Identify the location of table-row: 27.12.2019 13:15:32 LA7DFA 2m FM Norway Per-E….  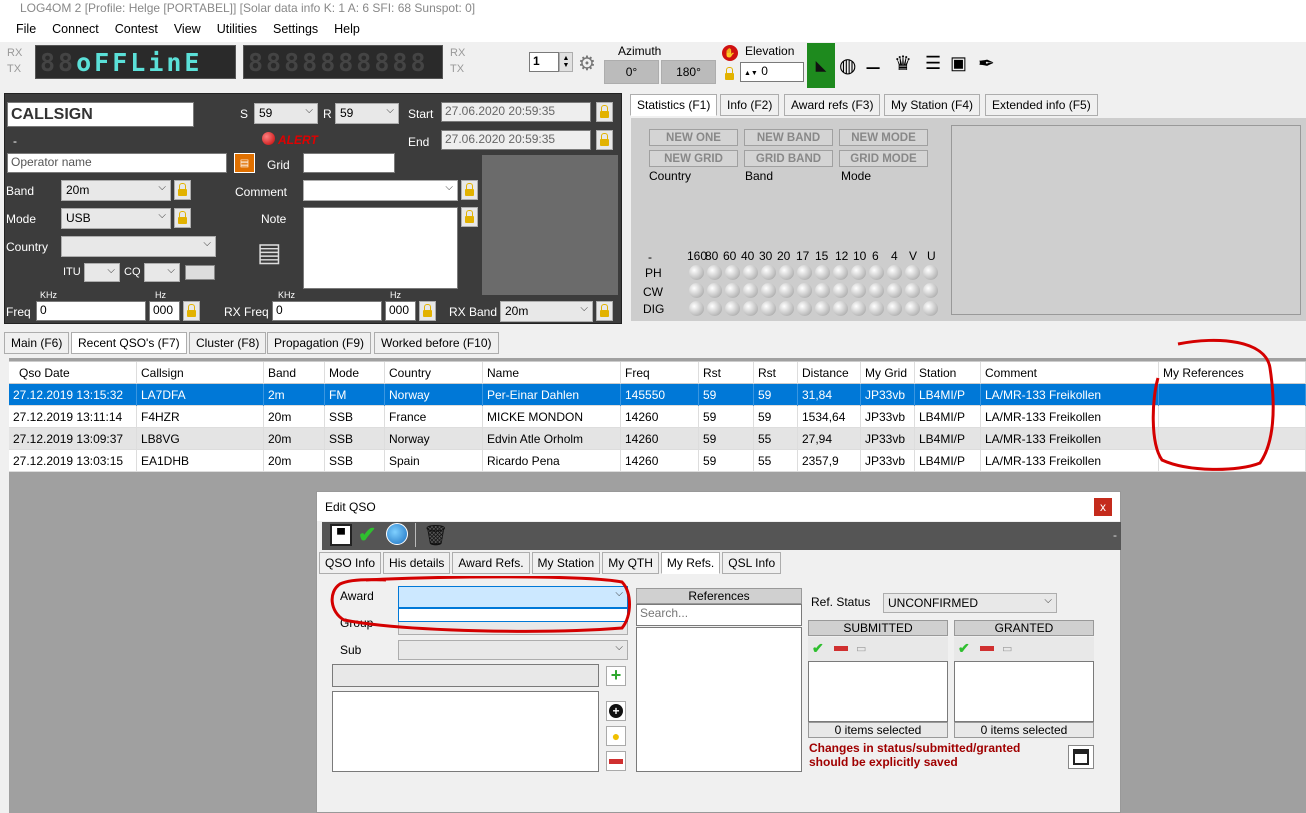
(657, 395).